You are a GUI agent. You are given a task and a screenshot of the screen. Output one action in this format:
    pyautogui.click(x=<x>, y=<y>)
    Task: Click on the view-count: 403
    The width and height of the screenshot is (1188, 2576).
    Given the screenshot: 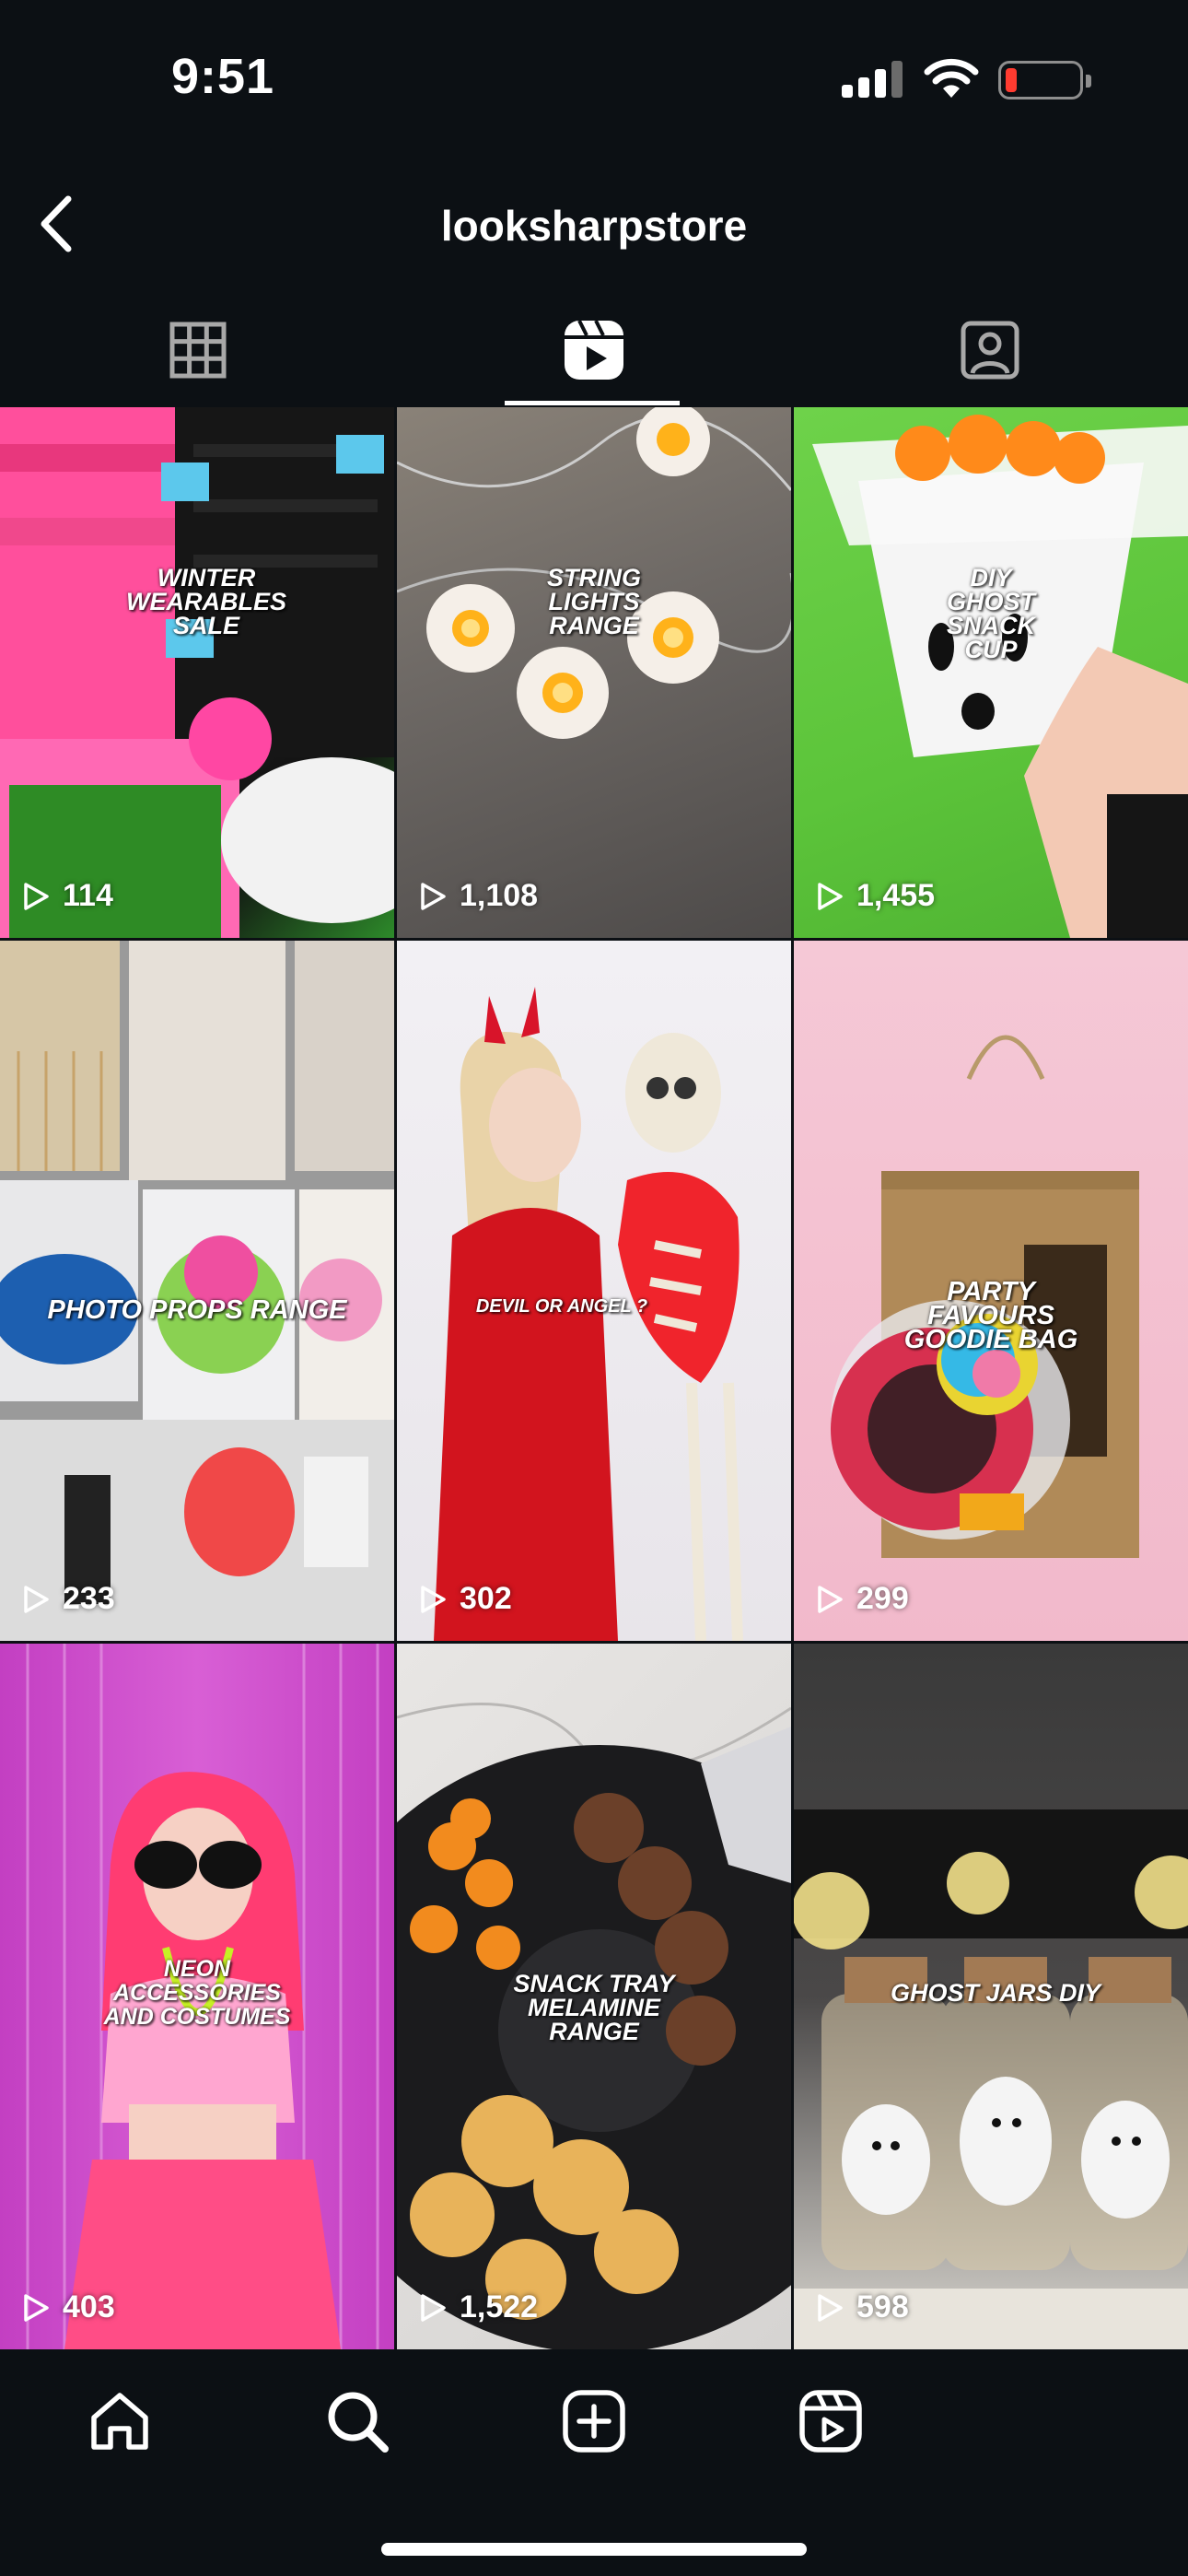 What is the action you would take?
    pyautogui.click(x=68, y=2307)
    